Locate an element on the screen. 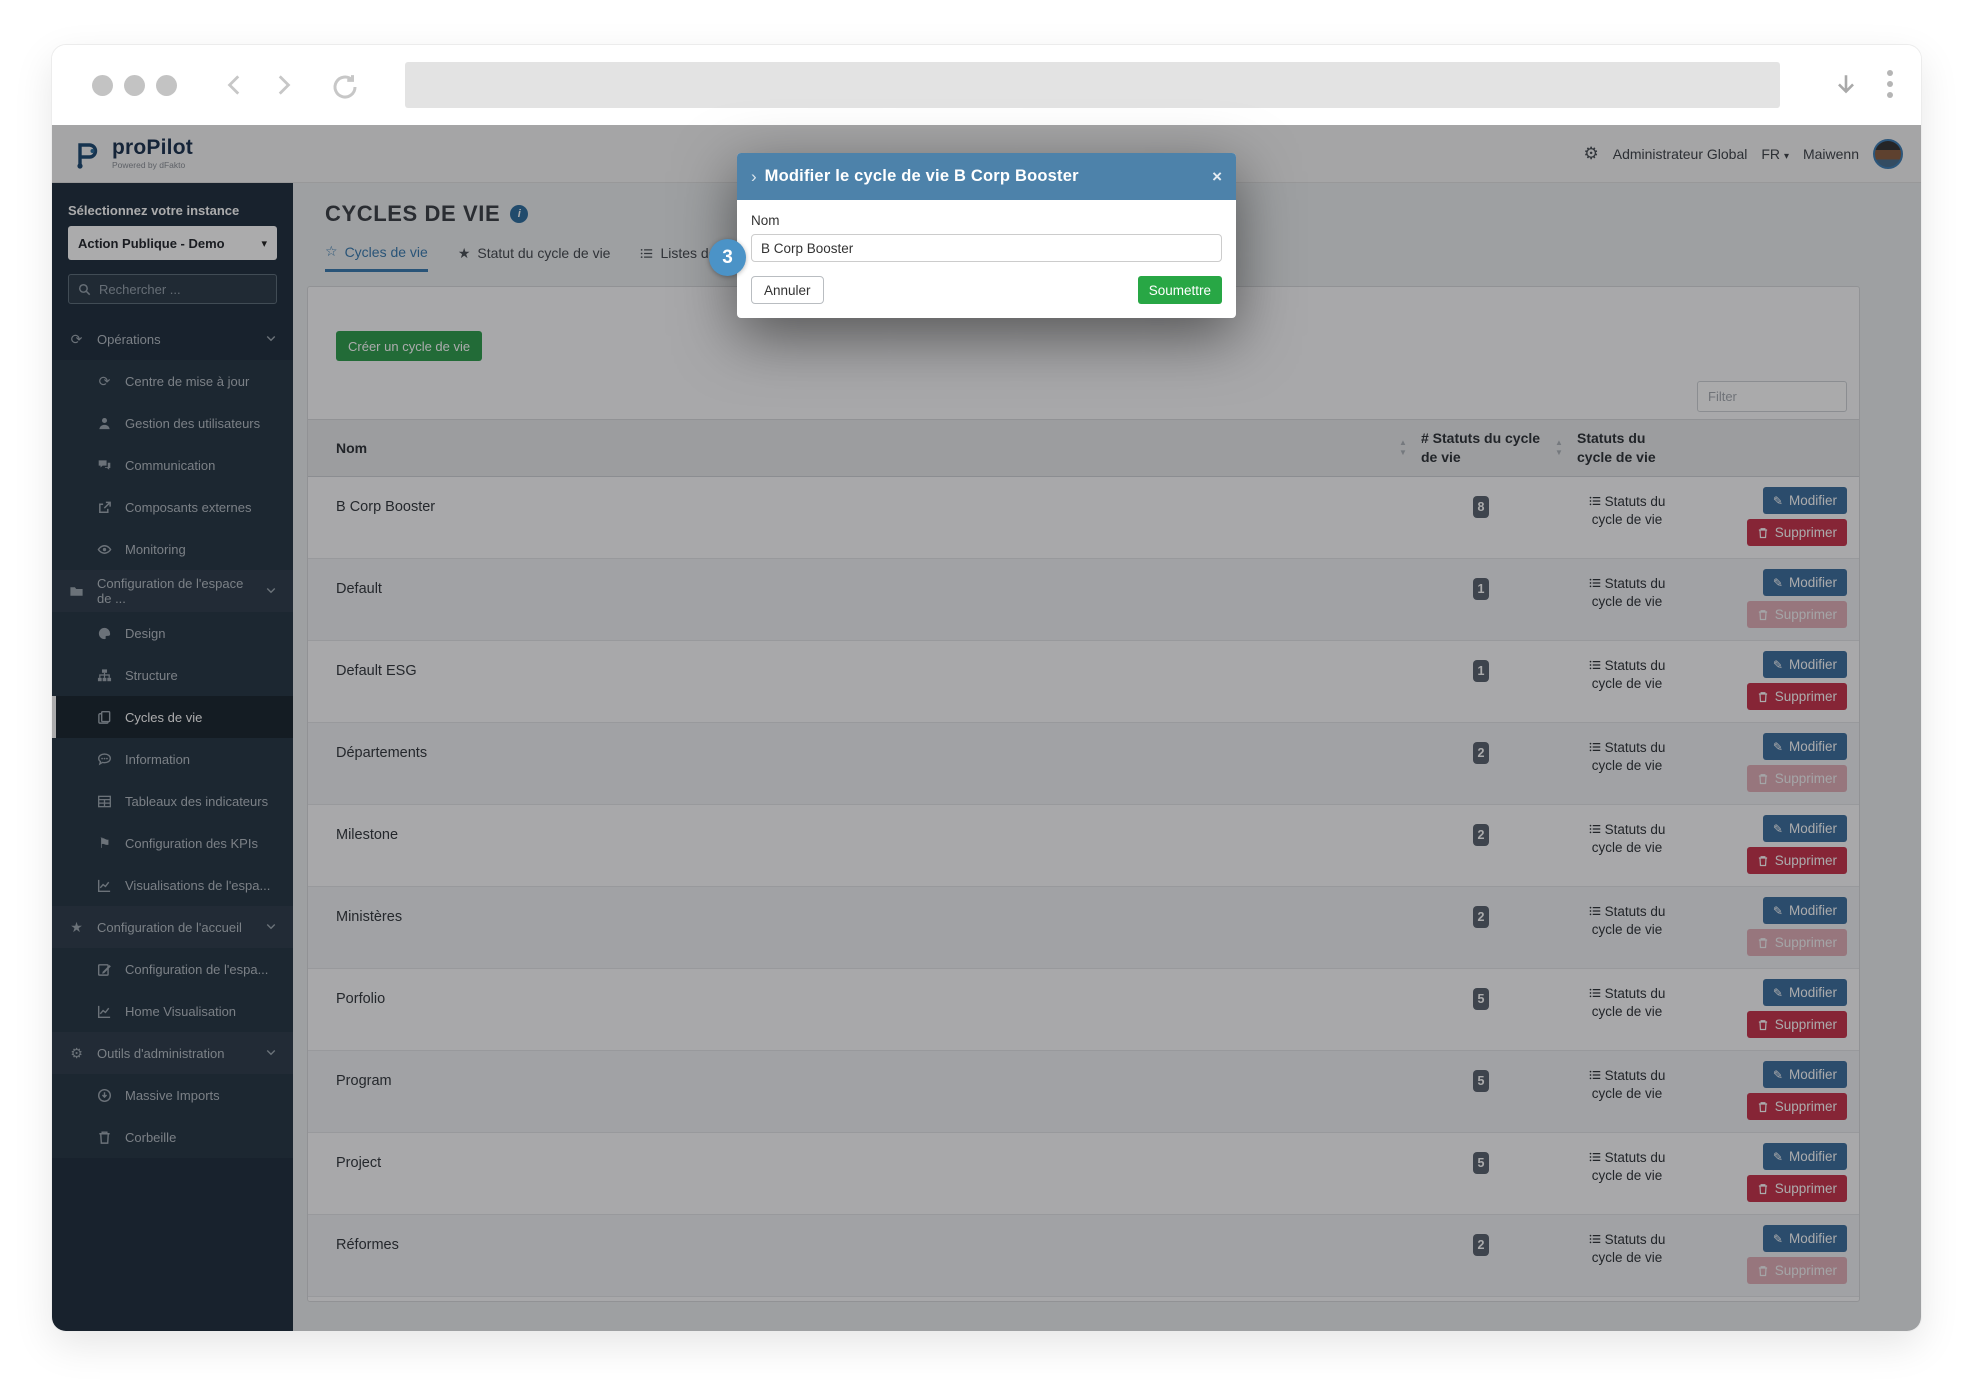 Image resolution: width=1973 pixels, height=1384 pixels. browser-chrome is located at coordinates (986, 85).